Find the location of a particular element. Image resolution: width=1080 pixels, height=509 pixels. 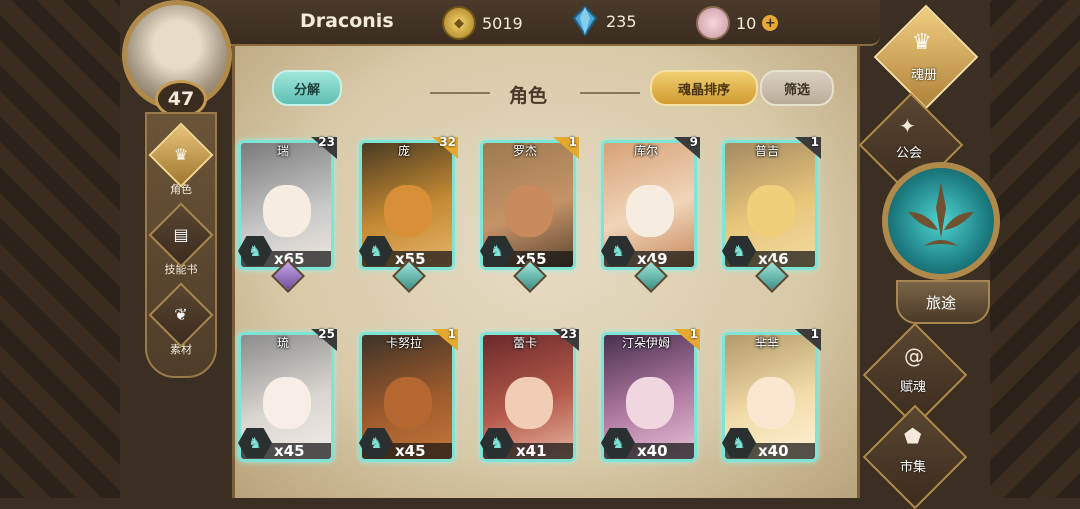

add-gems-button: + is located at coordinates (770, 23).